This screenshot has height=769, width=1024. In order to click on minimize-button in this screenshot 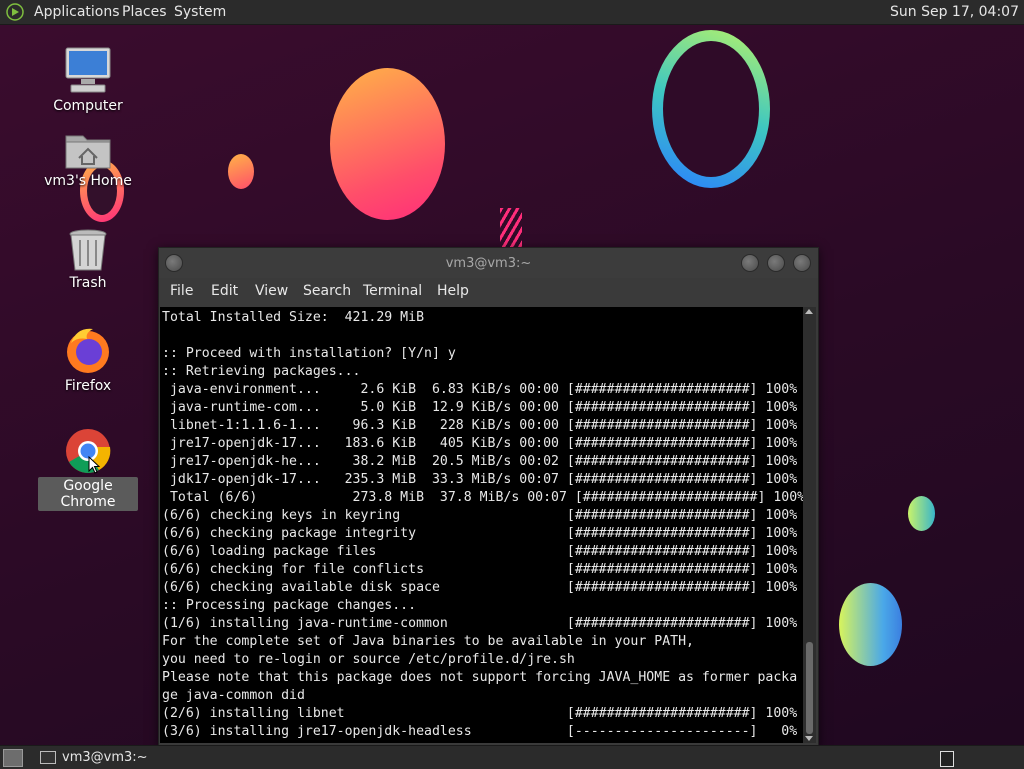, I will do `click(750, 263)`.